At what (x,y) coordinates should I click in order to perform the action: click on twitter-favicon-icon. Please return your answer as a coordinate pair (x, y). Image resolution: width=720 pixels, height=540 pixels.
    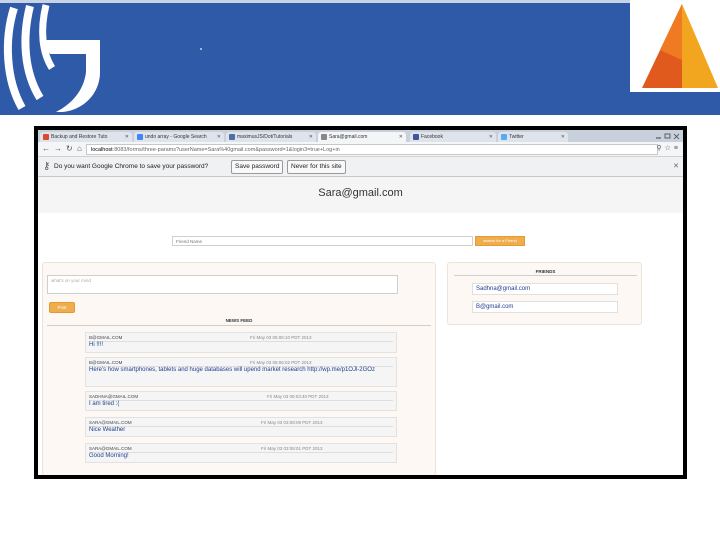
    Looking at the image, I should click on (504, 137).